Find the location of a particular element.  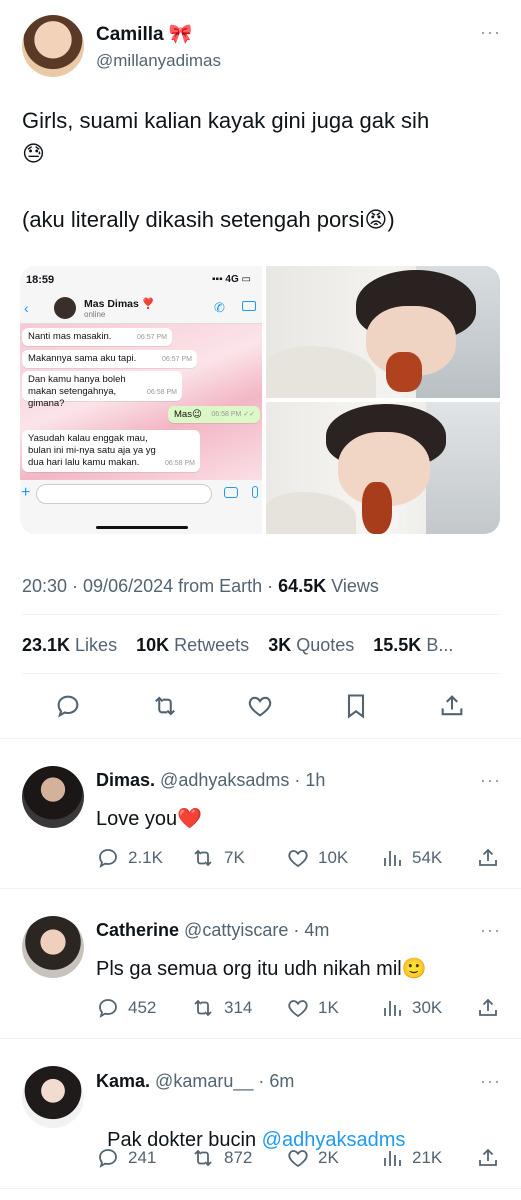

like-button is located at coordinates (260, 706).